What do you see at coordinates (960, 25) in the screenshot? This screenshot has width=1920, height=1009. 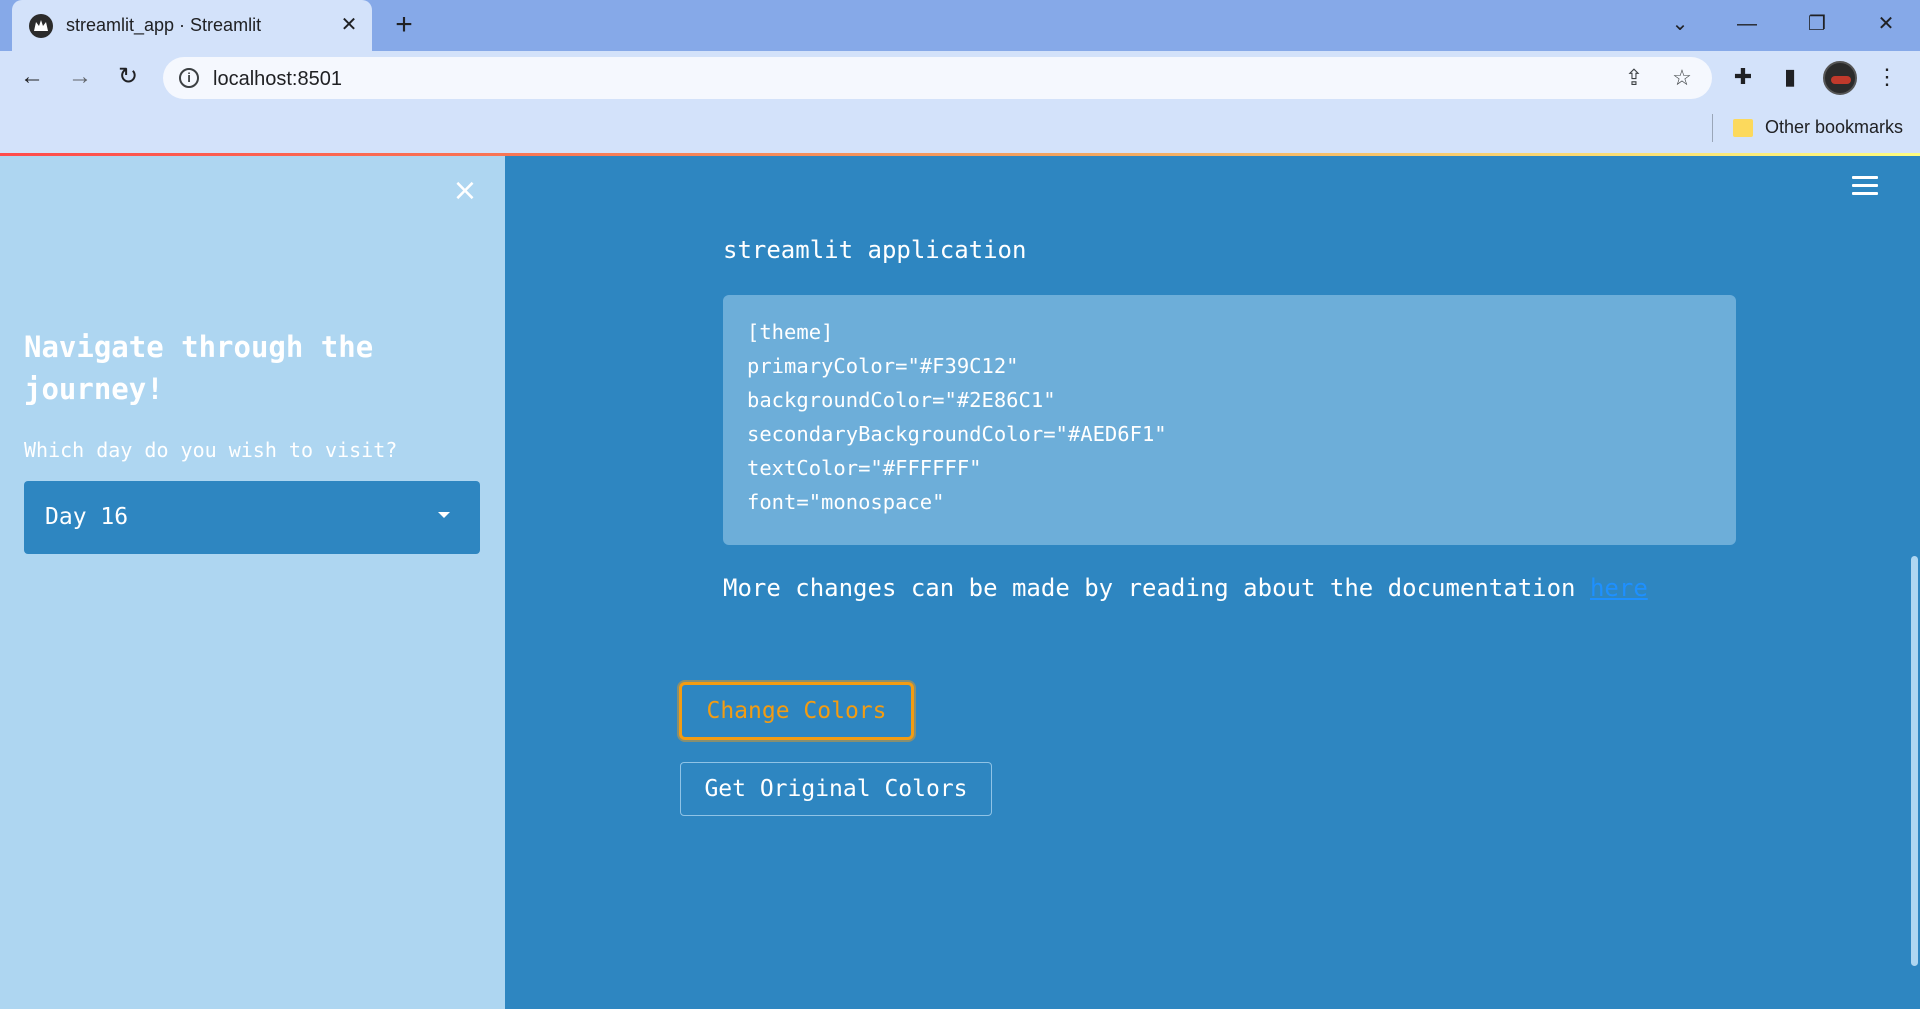 I see `tab-strip: streamlit_app · Streamlit ✕ + ⌄ — ❐ ✕` at bounding box center [960, 25].